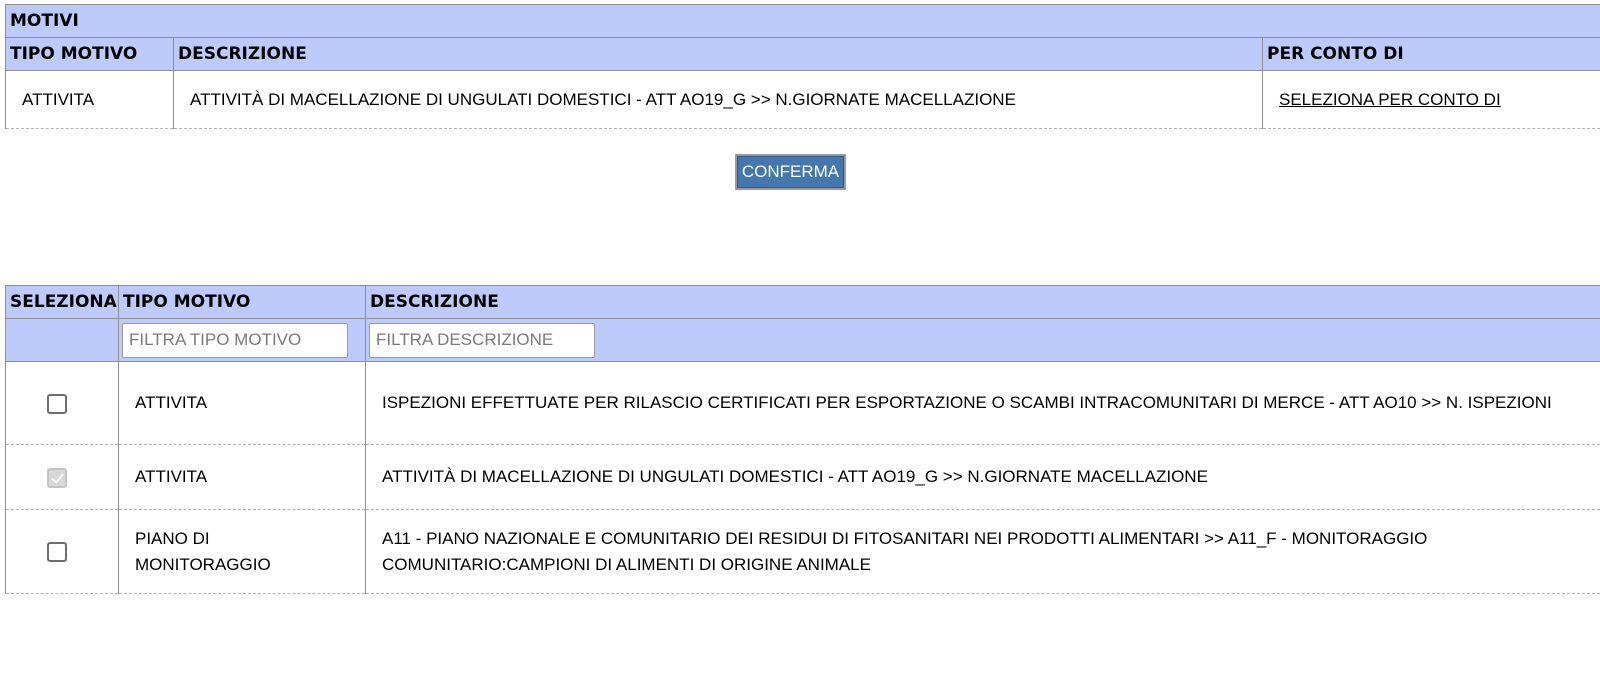  I want to click on filter-empty-cell, so click(62, 340).